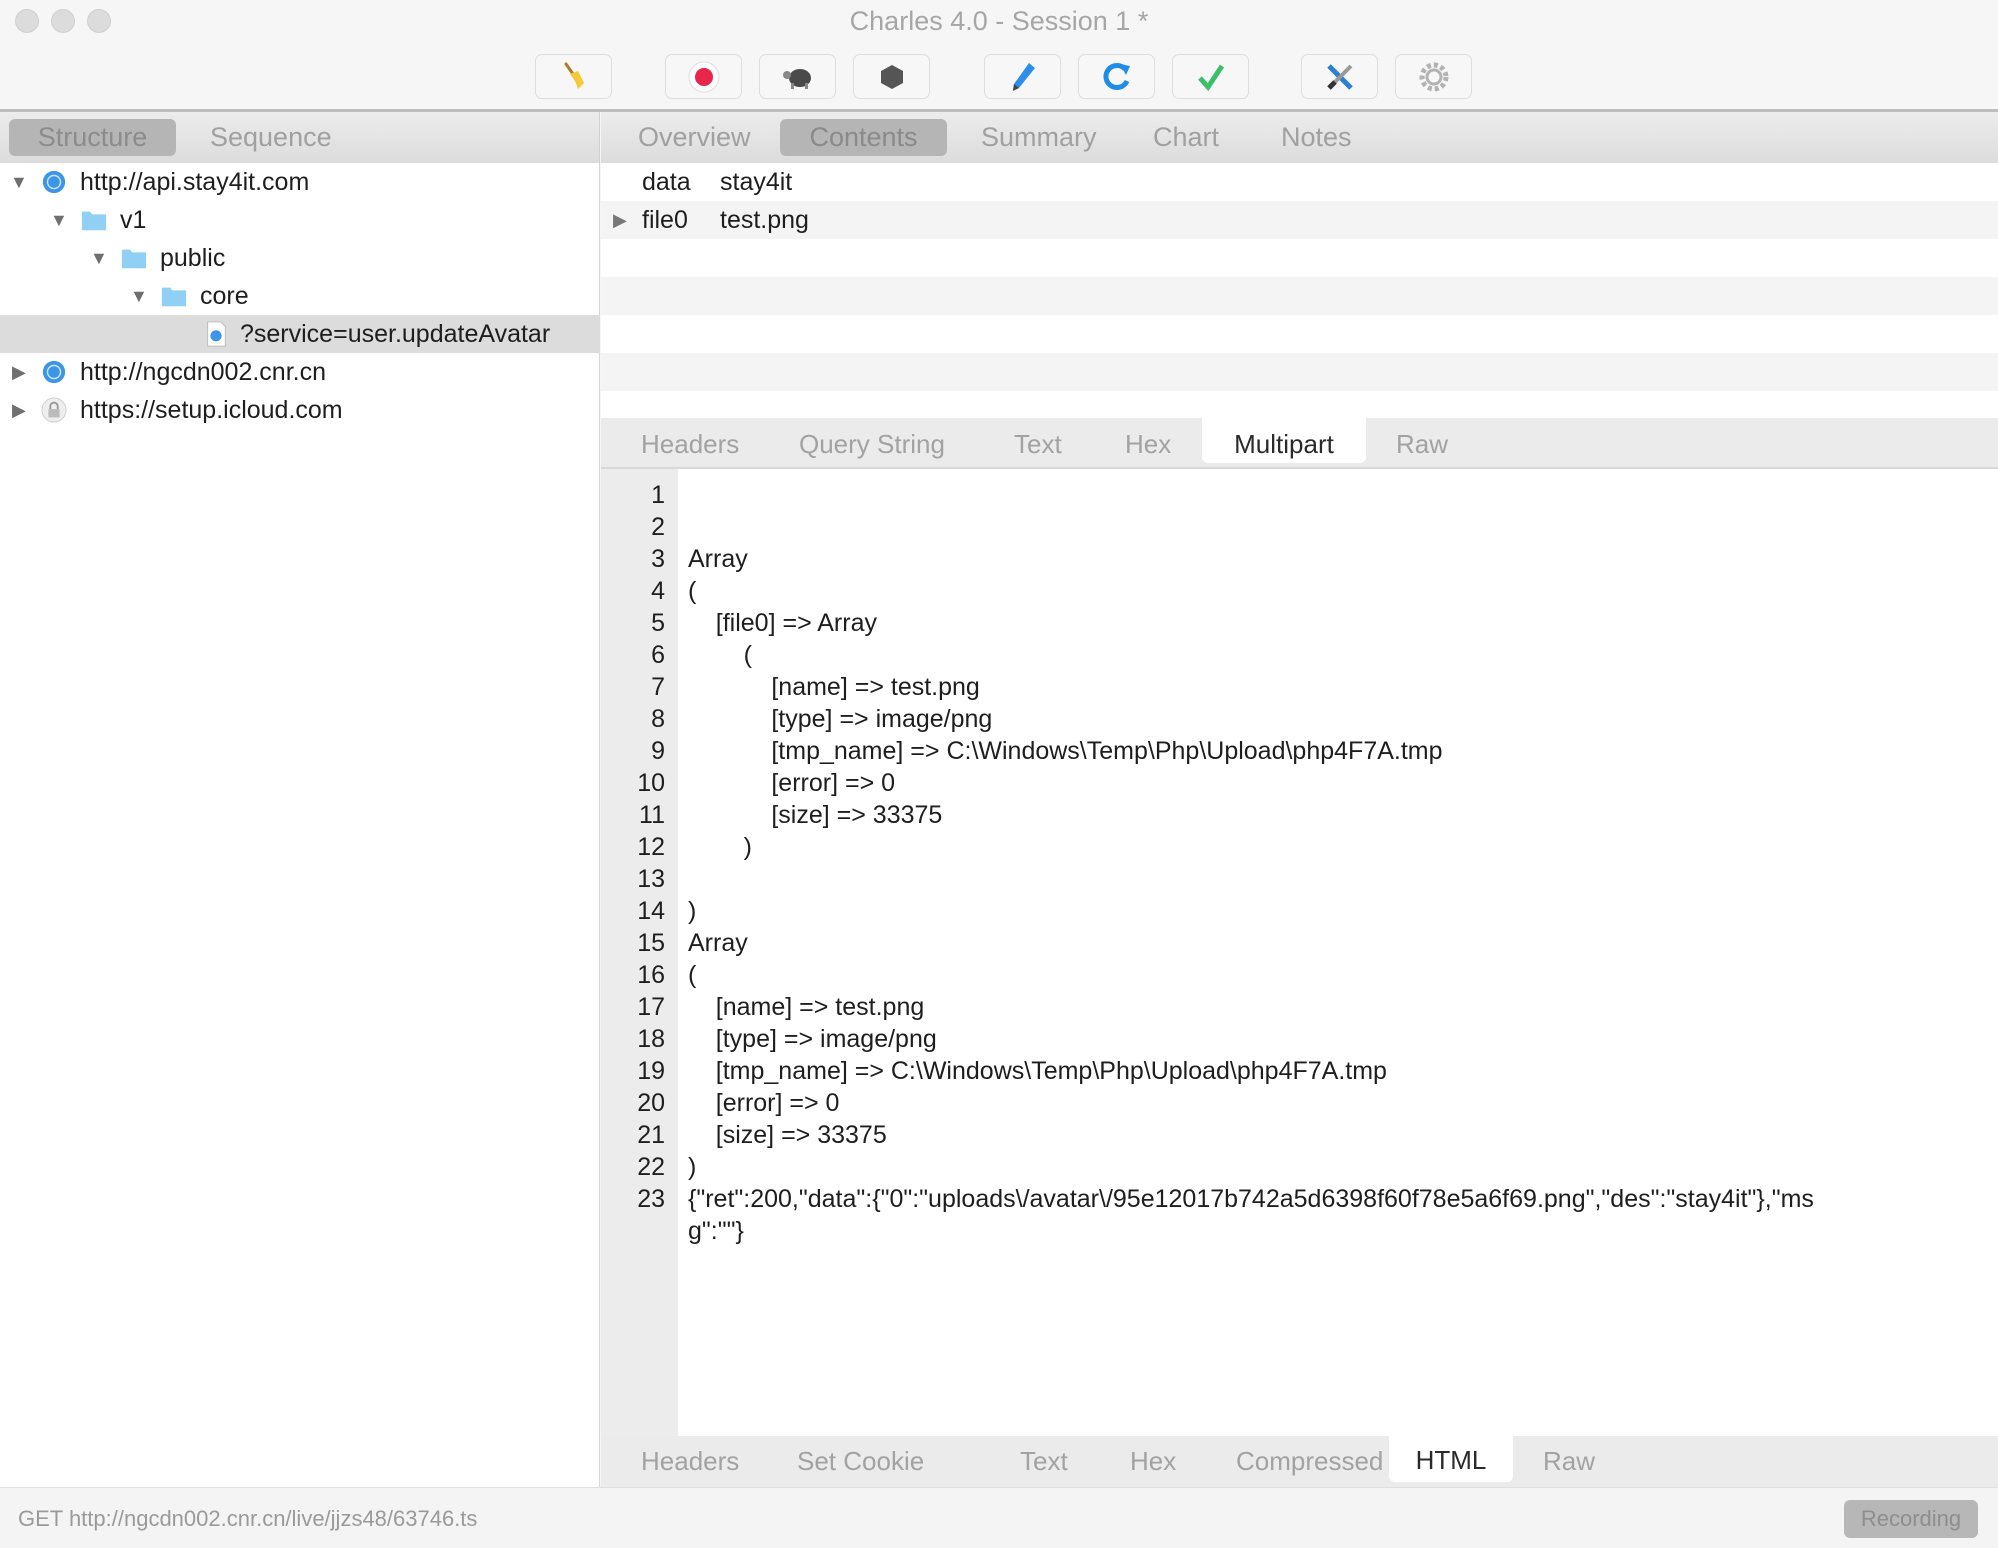 The image size is (1998, 1548). Describe the element at coordinates (863, 137) in the screenshot. I see `tab-contents: Contents` at that location.